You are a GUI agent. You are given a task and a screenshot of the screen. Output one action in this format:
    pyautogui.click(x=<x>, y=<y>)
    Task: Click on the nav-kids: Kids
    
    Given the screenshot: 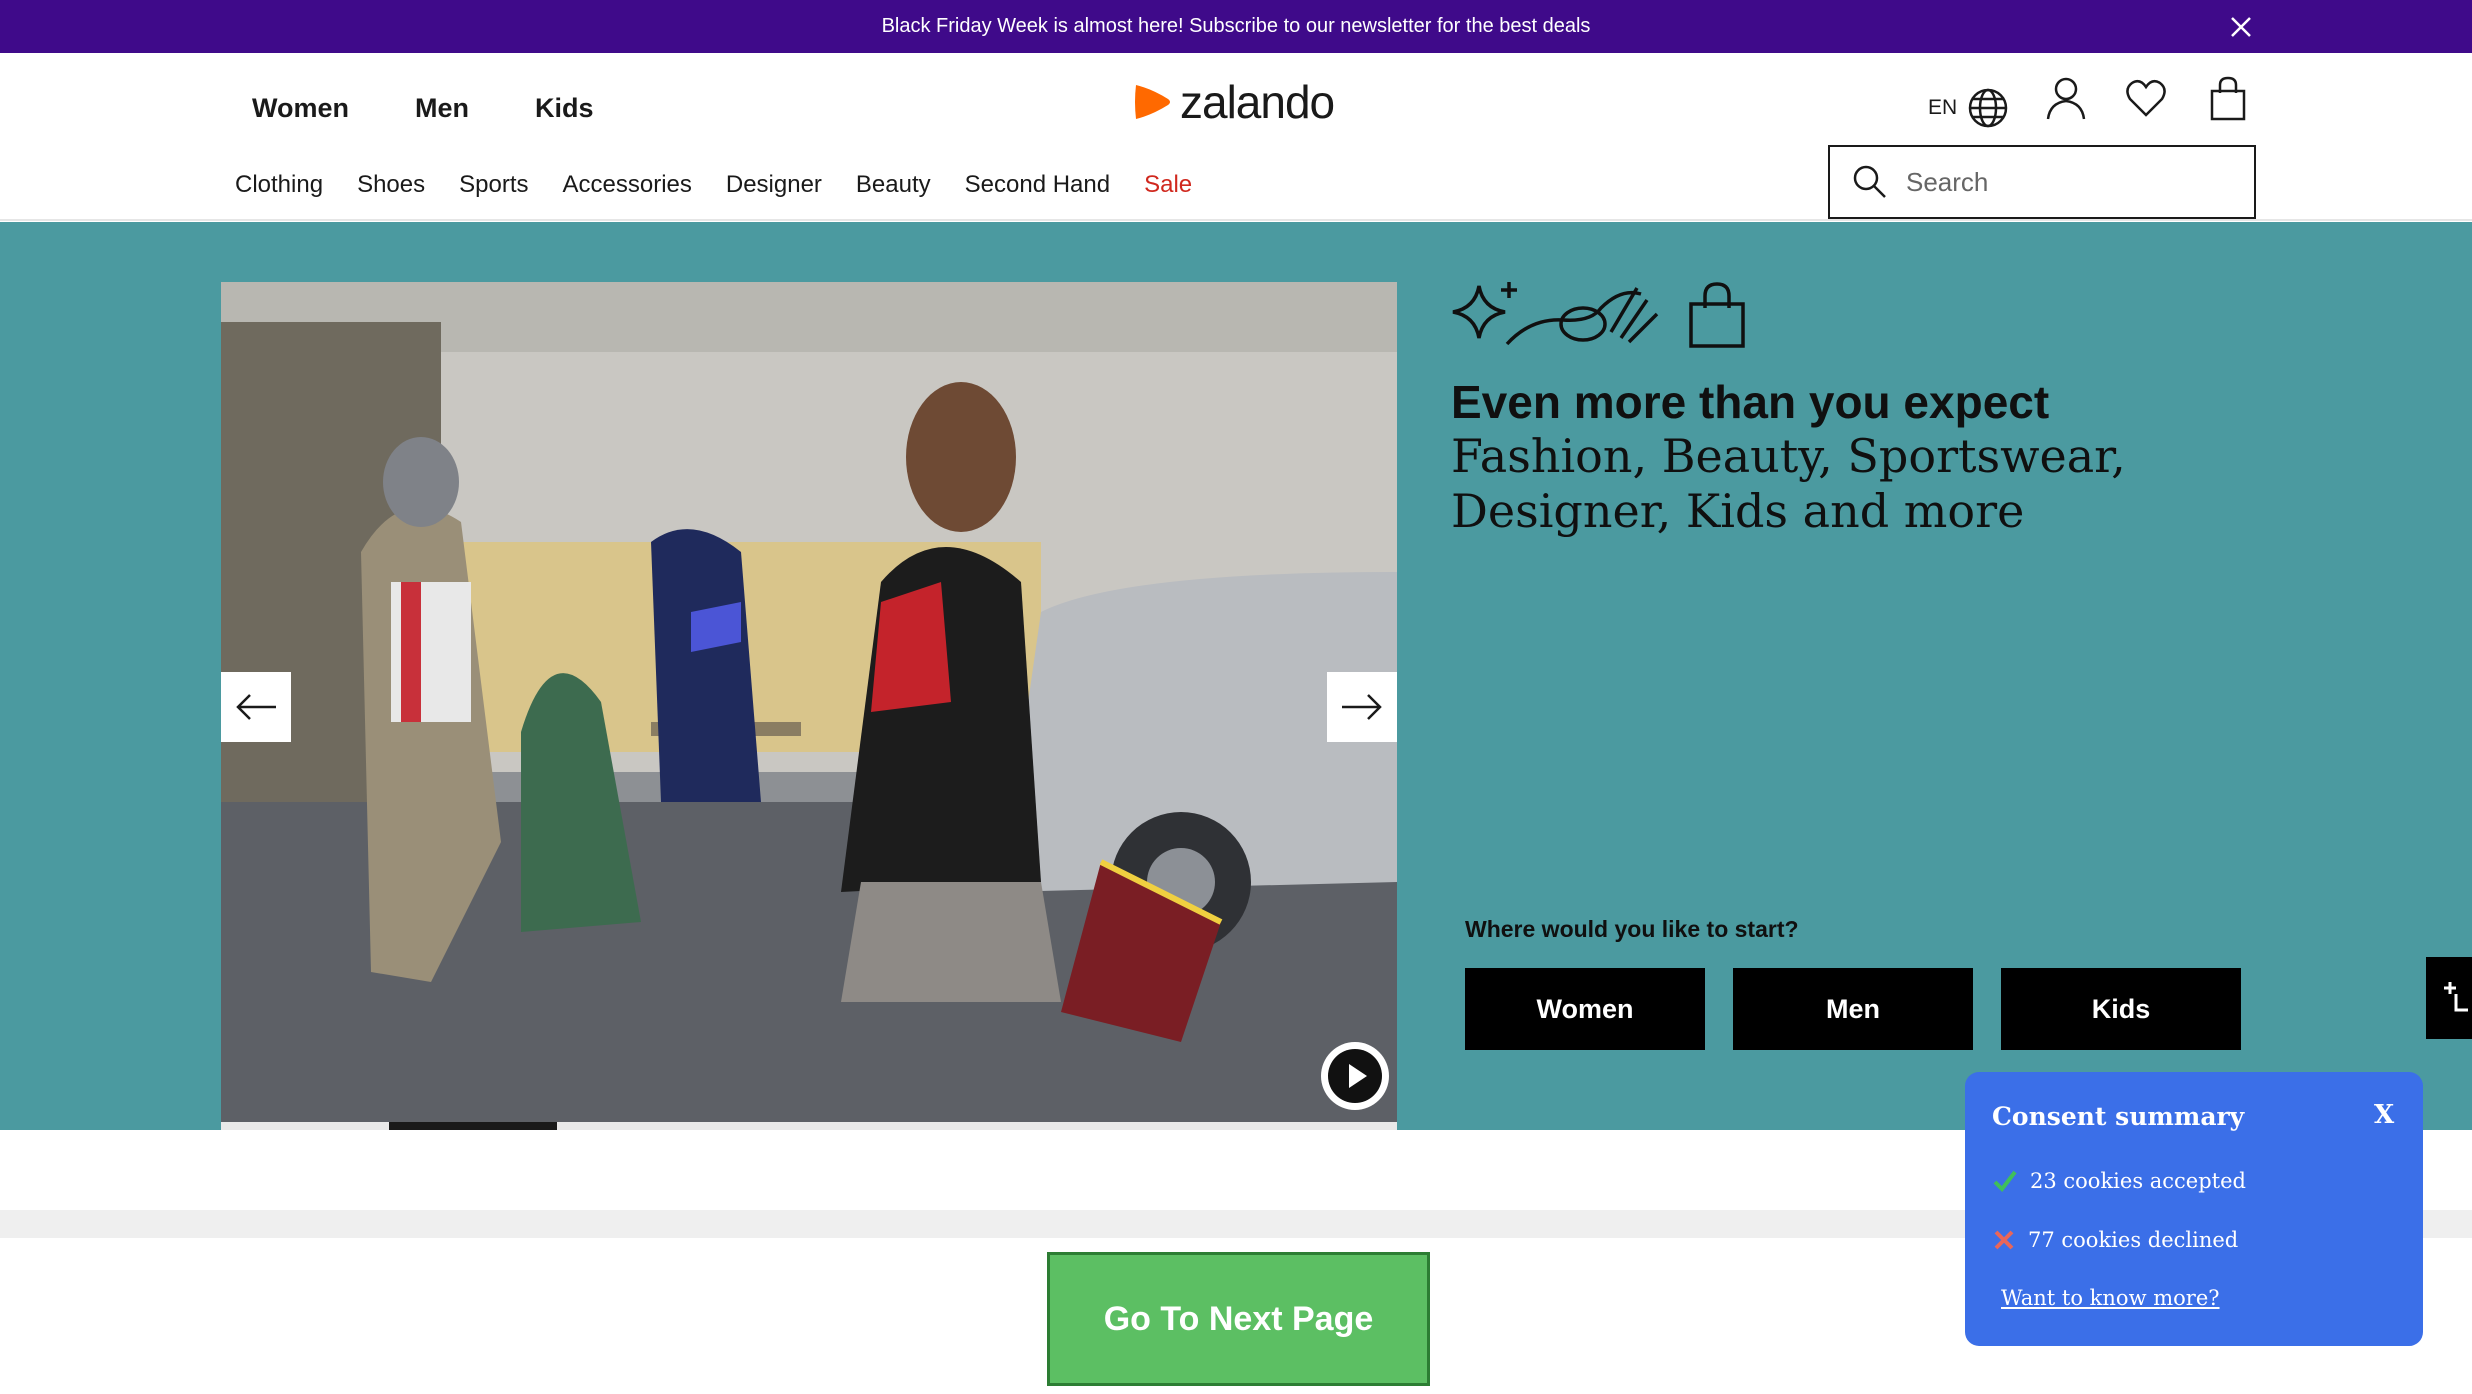 What is the action you would take?
    pyautogui.click(x=564, y=108)
    